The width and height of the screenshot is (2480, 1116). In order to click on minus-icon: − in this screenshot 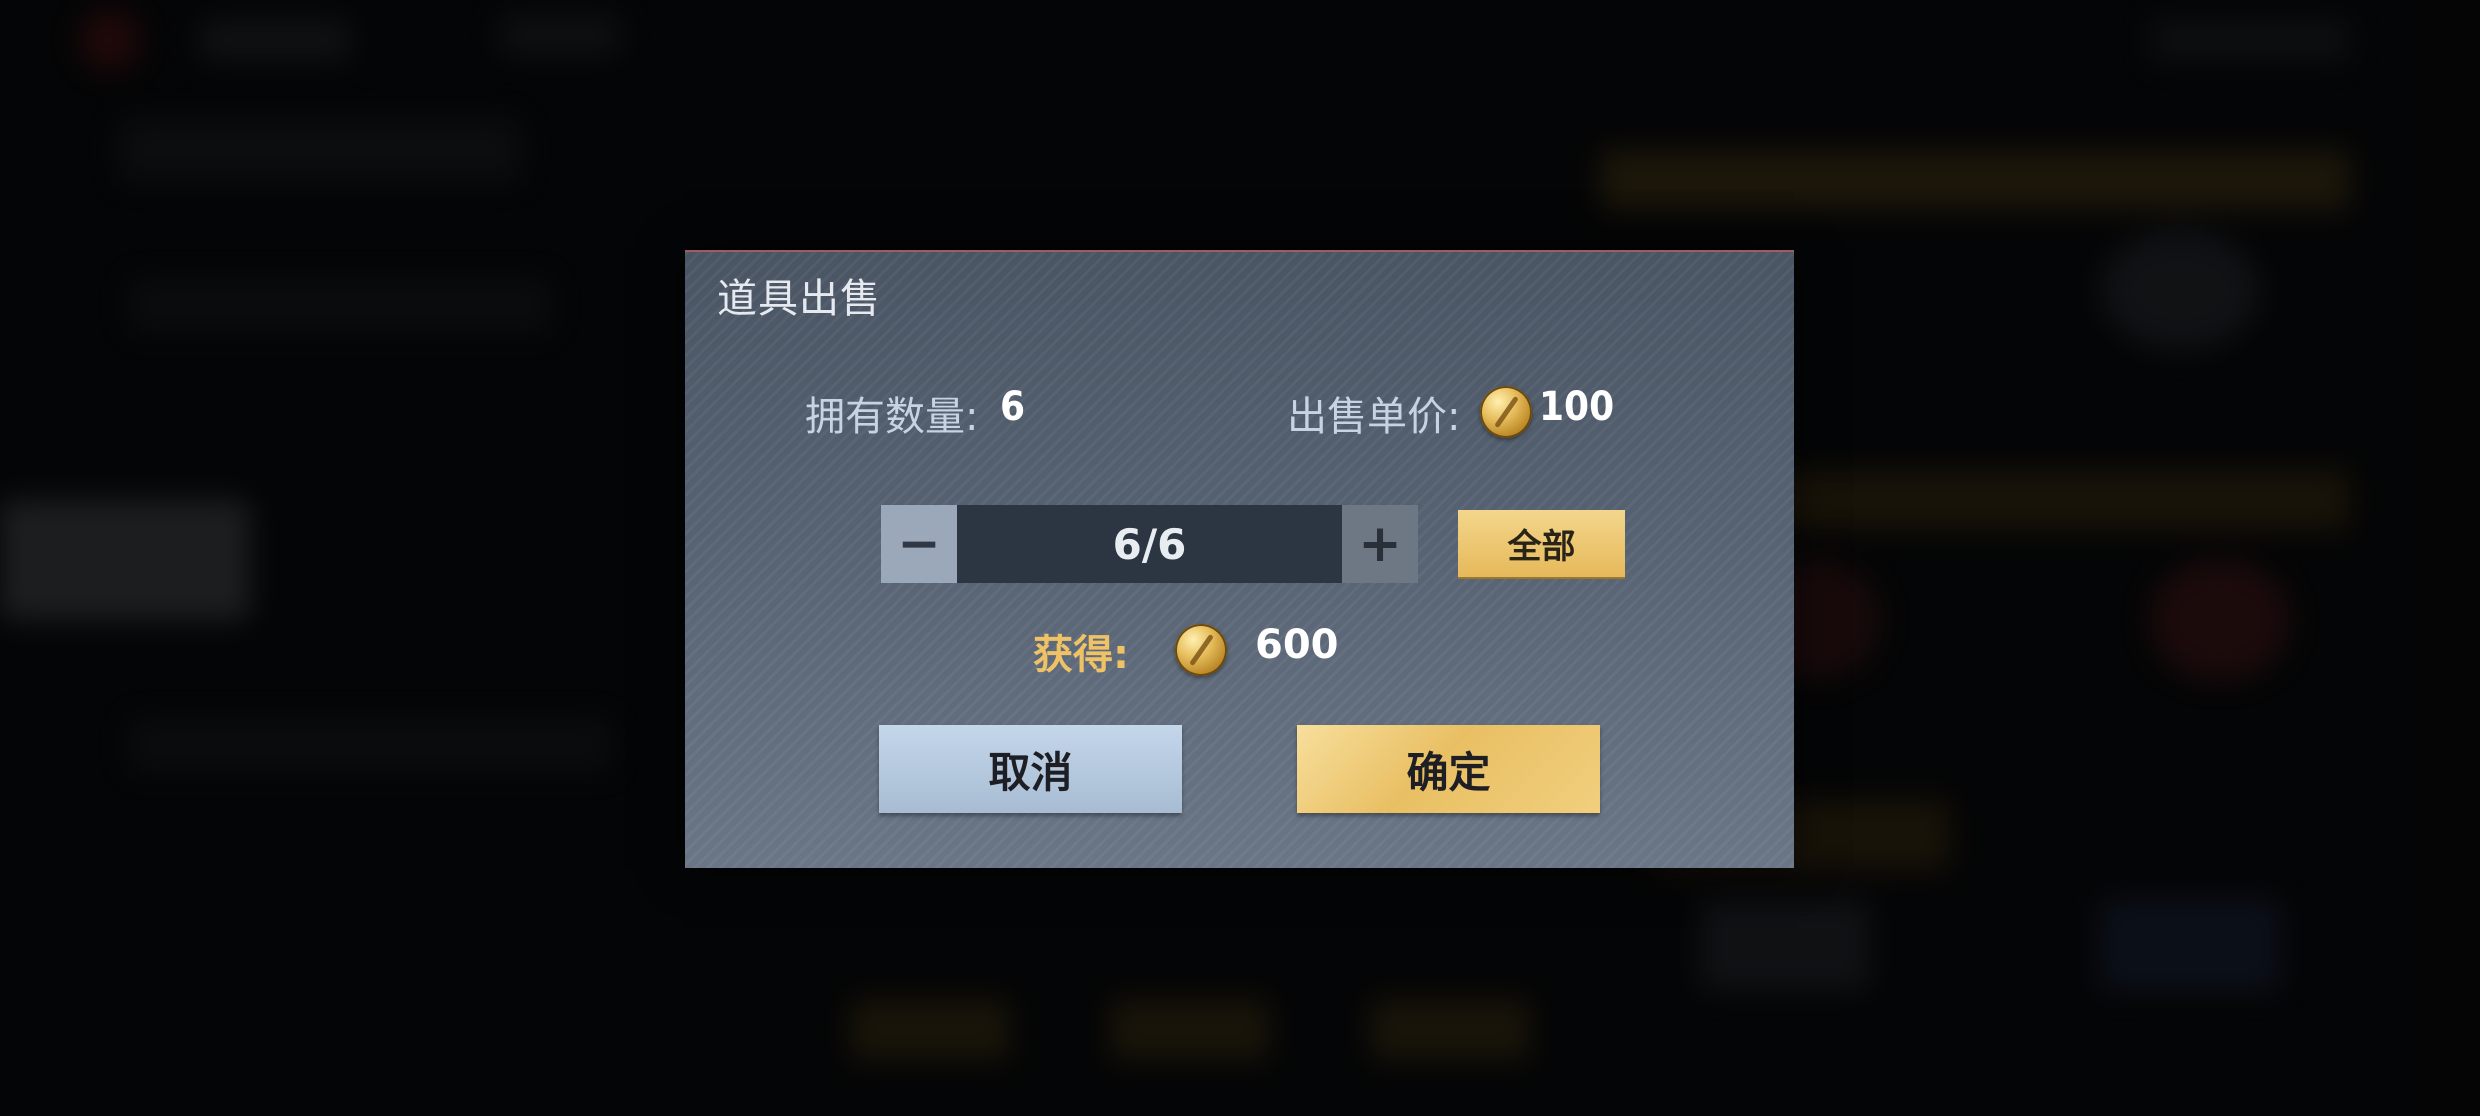, I will do `click(919, 544)`.